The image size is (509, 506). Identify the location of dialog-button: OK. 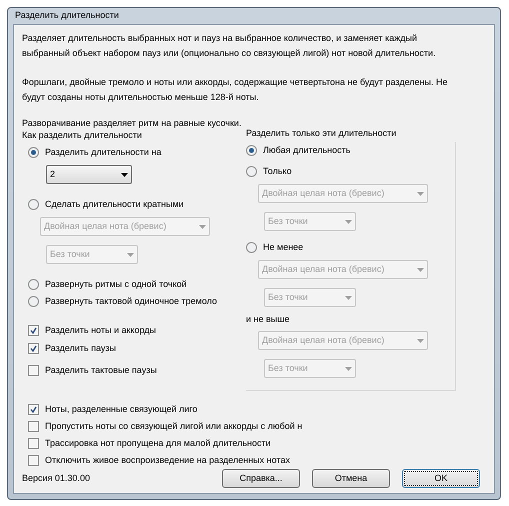
(441, 478).